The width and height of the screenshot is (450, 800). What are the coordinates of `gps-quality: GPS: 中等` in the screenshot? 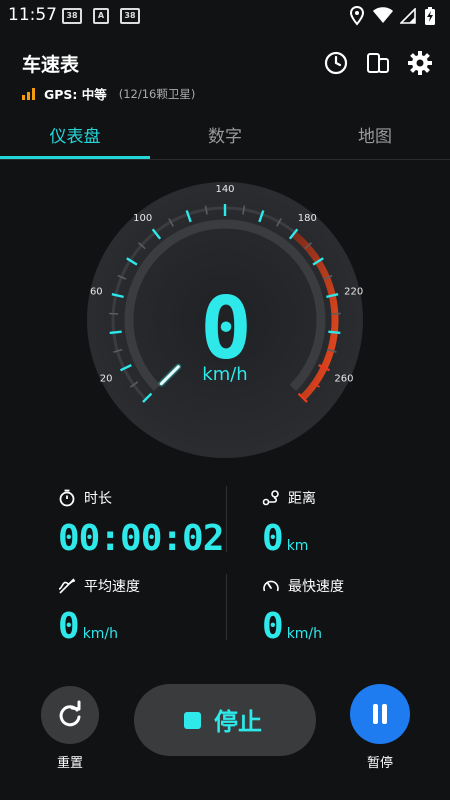 It's located at (75, 94).